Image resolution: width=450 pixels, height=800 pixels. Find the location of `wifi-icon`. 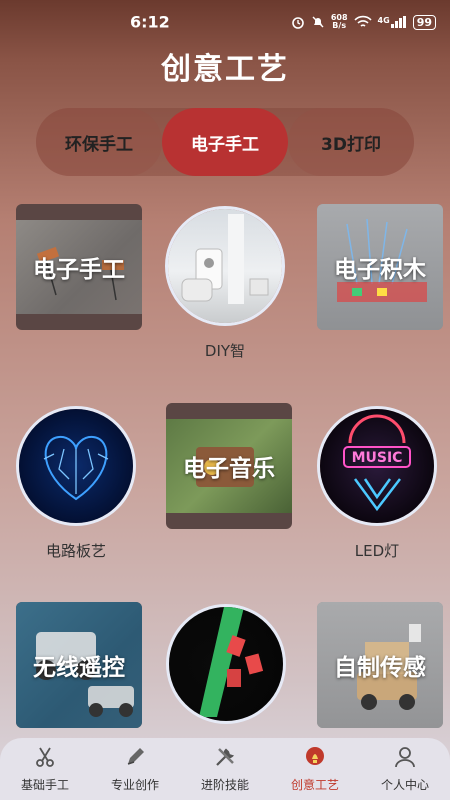

wifi-icon is located at coordinates (362, 22).